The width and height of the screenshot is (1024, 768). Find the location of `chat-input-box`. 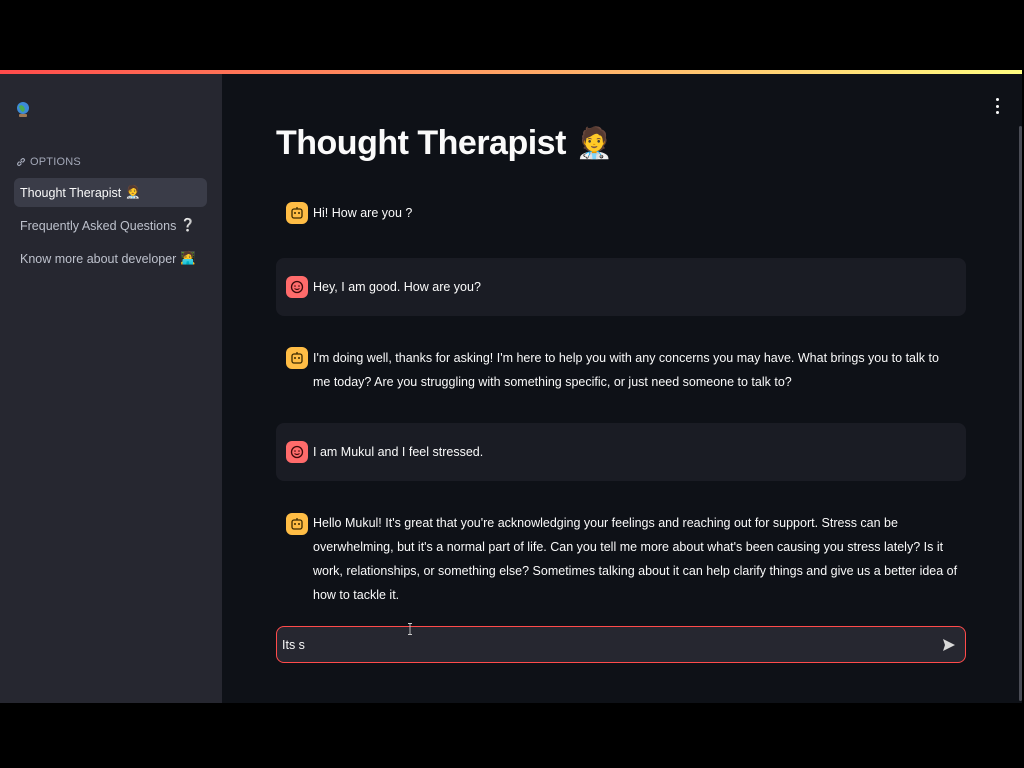

chat-input-box is located at coordinates (621, 644).